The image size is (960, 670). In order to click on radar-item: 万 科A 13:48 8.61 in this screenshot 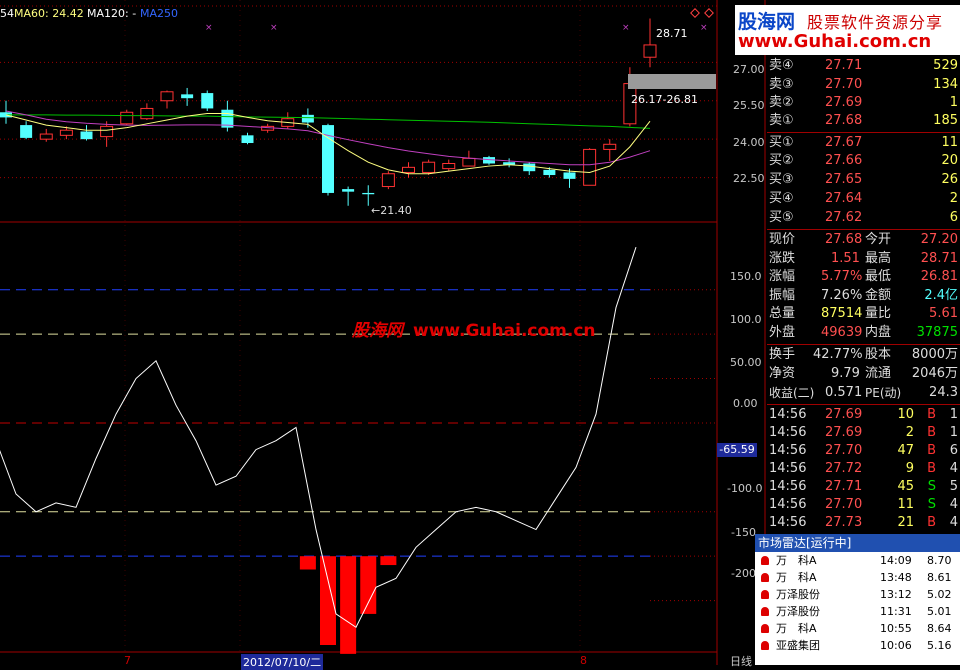, I will do `click(857, 577)`.